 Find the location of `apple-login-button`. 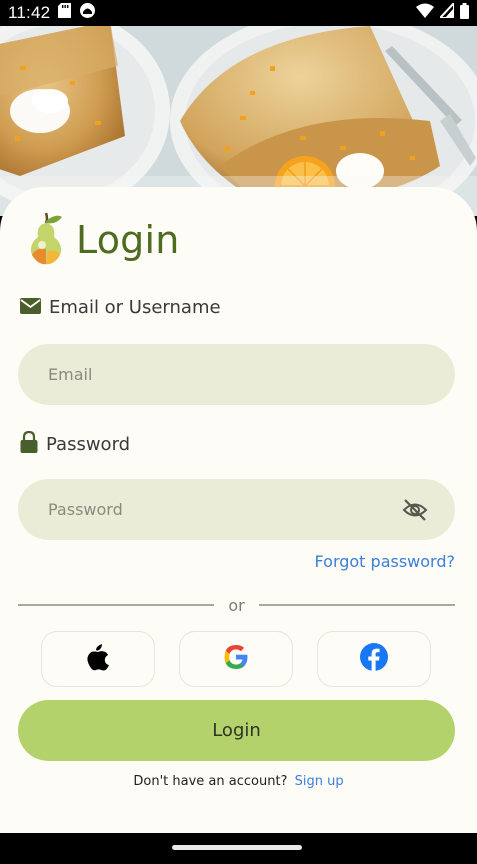

apple-login-button is located at coordinates (98, 659).